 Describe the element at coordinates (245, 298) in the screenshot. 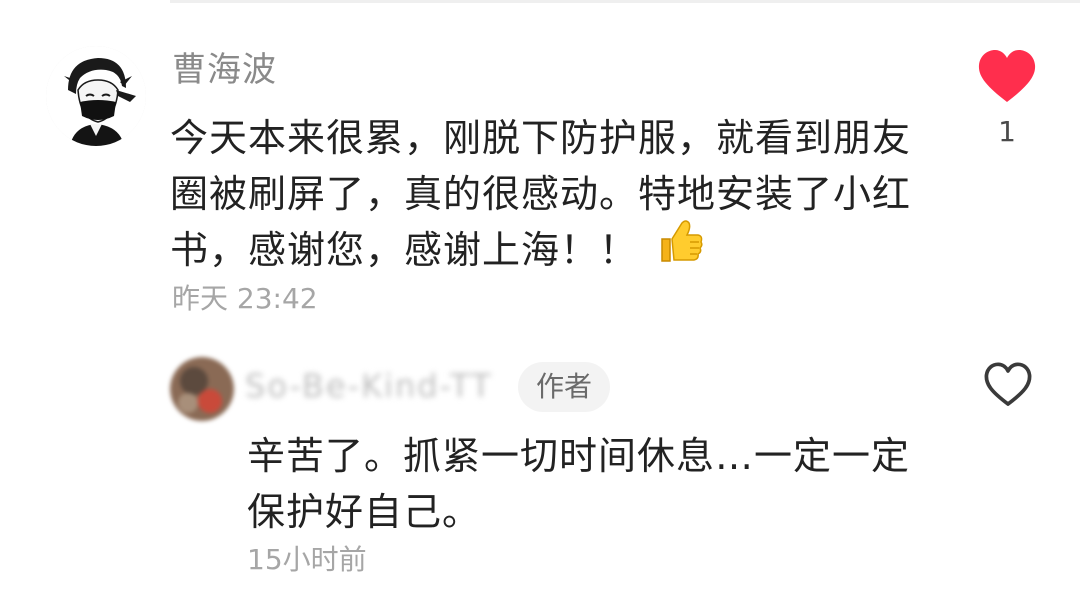

I see `comment-timestamp: 昨天 23:42` at that location.